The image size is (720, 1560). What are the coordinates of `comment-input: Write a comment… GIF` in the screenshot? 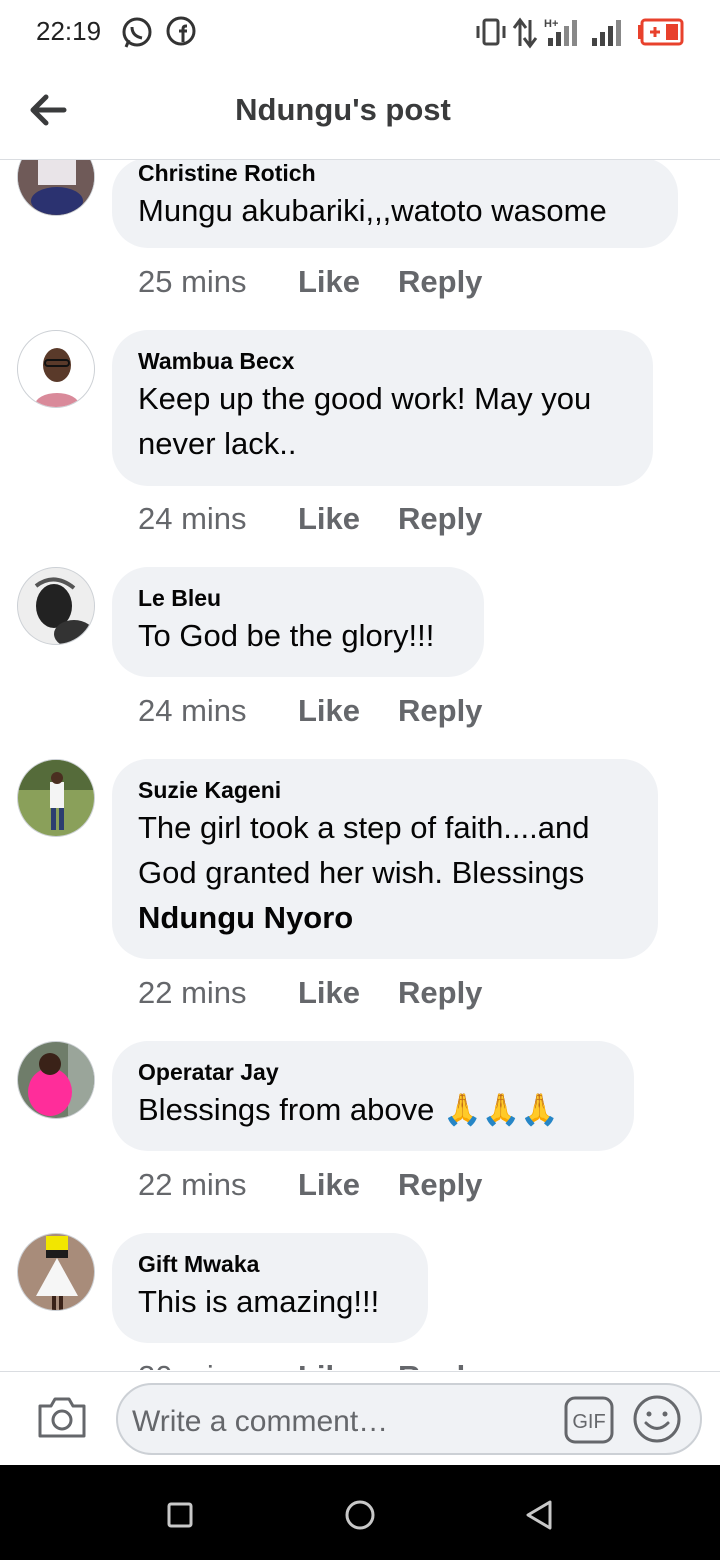 It's located at (409, 1419).